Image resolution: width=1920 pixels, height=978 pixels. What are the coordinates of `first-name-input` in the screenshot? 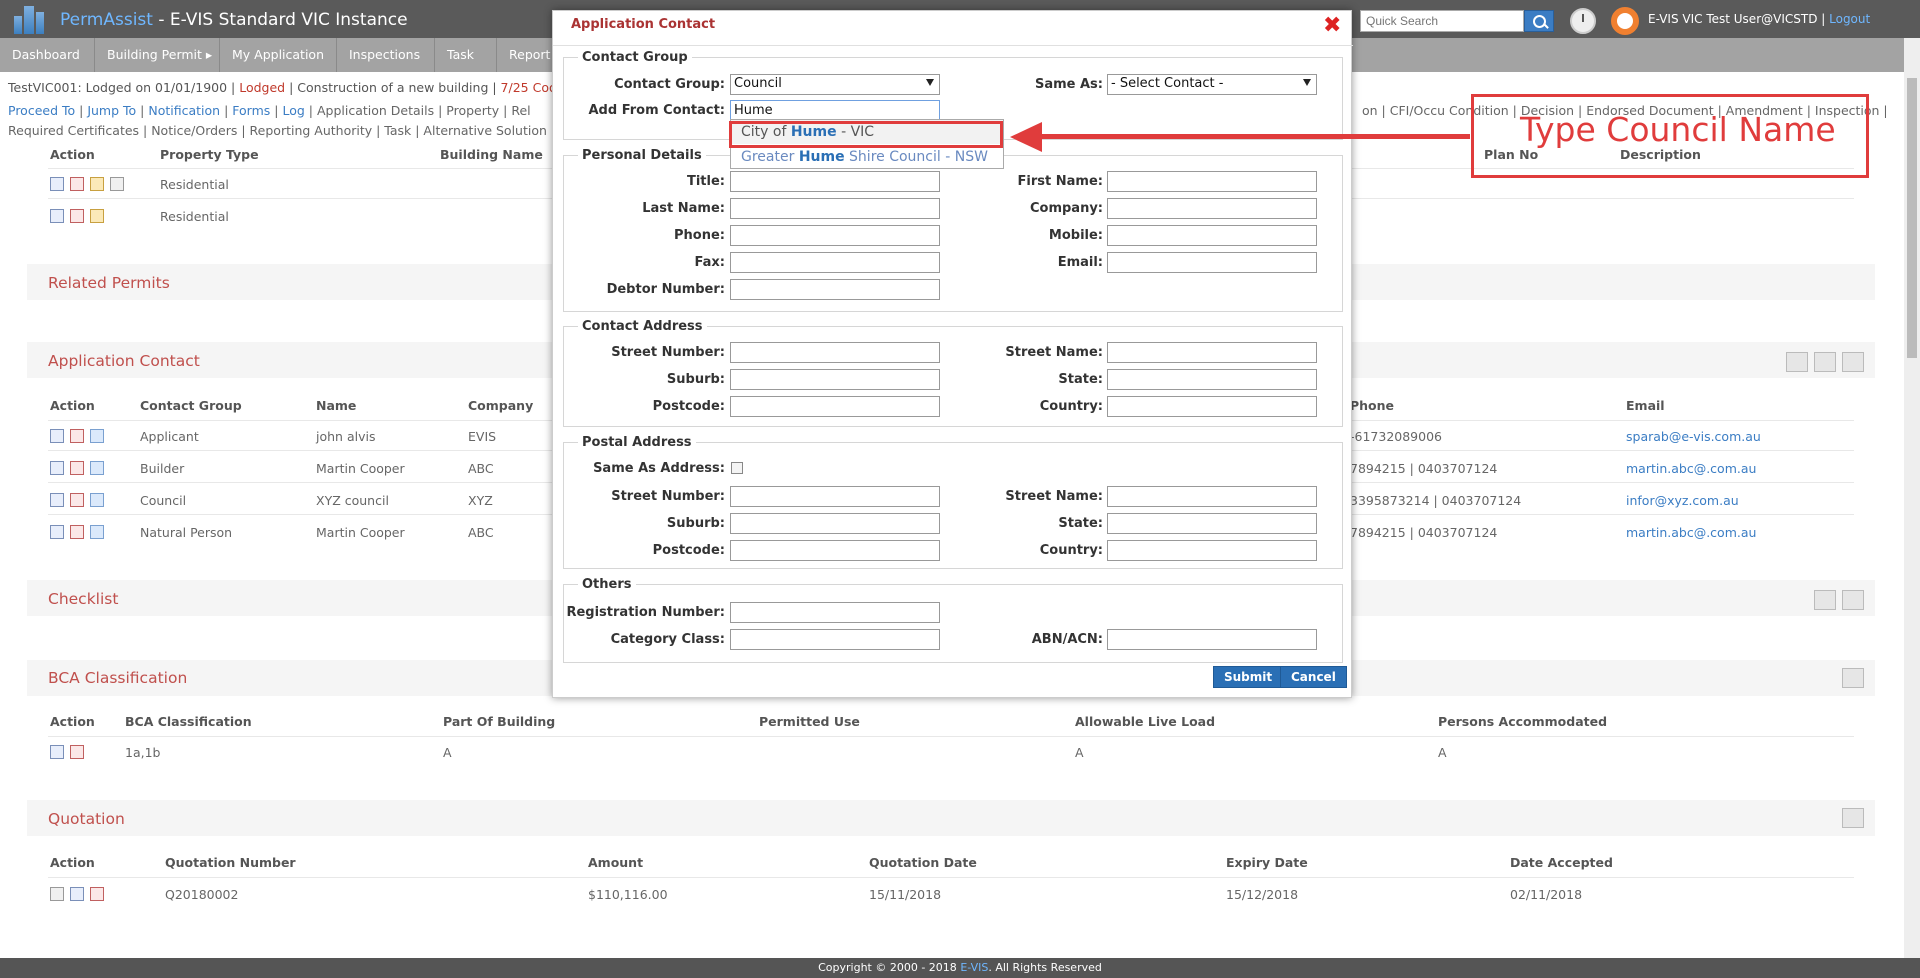 It's located at (1212, 181).